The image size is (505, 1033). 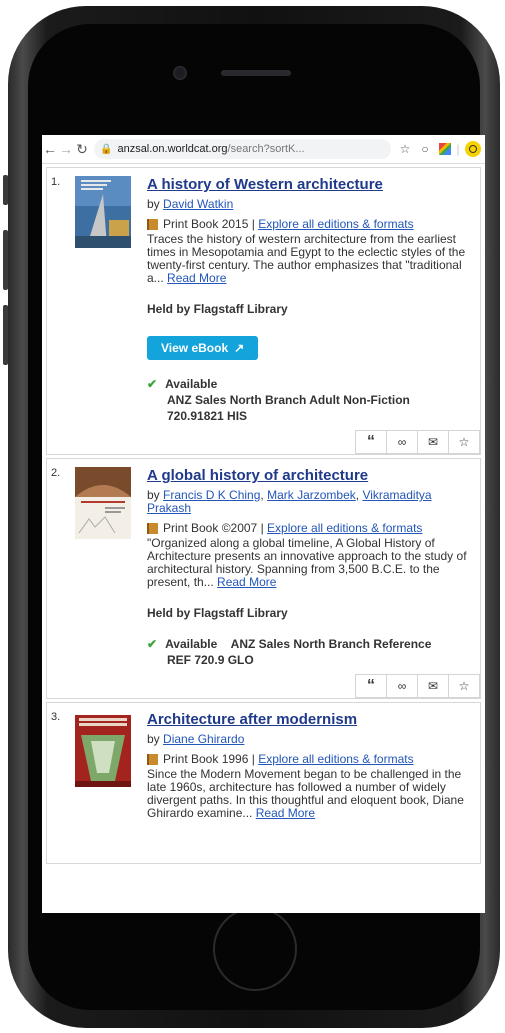 What do you see at coordinates (180, 73) in the screenshot?
I see `front-camera` at bounding box center [180, 73].